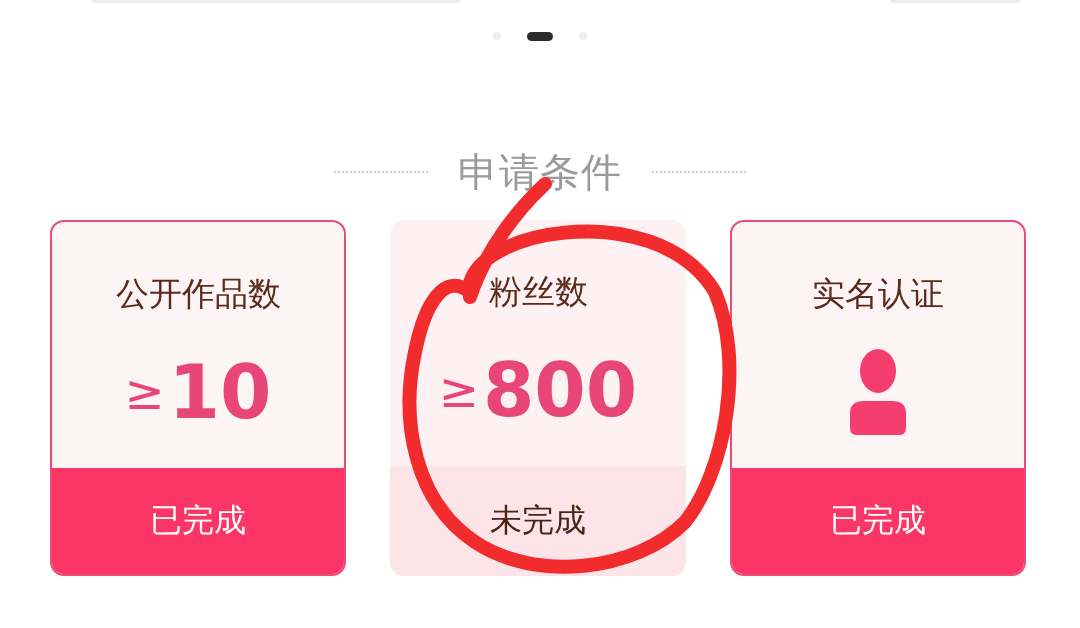 This screenshot has width=1080, height=628. I want to click on condition-label: 公开作品数, so click(198, 294).